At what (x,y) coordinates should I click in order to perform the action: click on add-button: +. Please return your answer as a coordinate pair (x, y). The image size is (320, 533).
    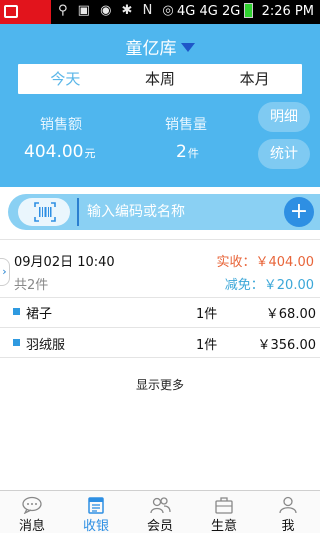
    Looking at the image, I should click on (299, 212).